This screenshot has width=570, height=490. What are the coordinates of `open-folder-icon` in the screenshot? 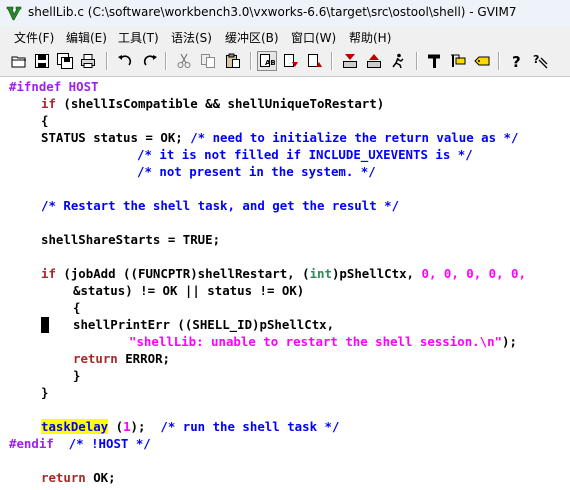 It's located at (18, 62).